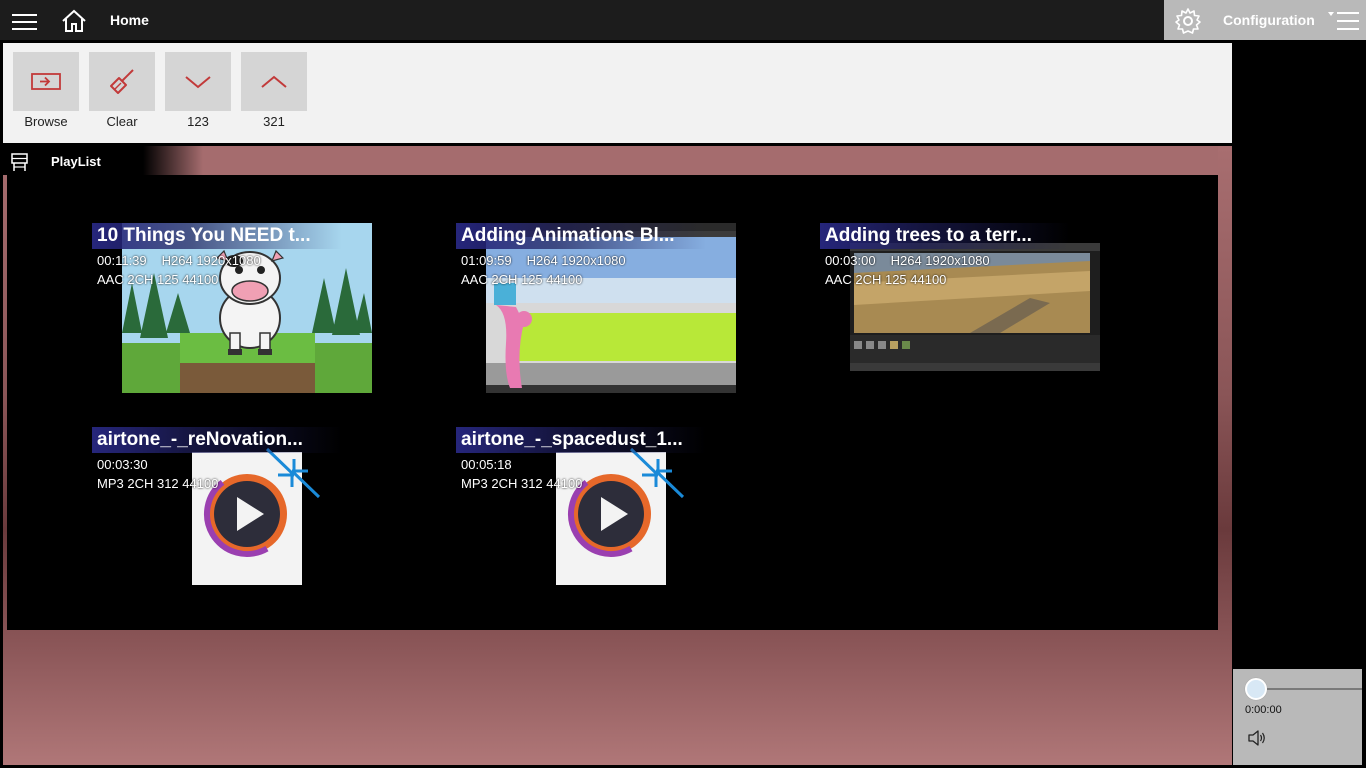 Image resolution: width=1366 pixels, height=768 pixels. I want to click on sort-ascending-label: 123, so click(198, 121).